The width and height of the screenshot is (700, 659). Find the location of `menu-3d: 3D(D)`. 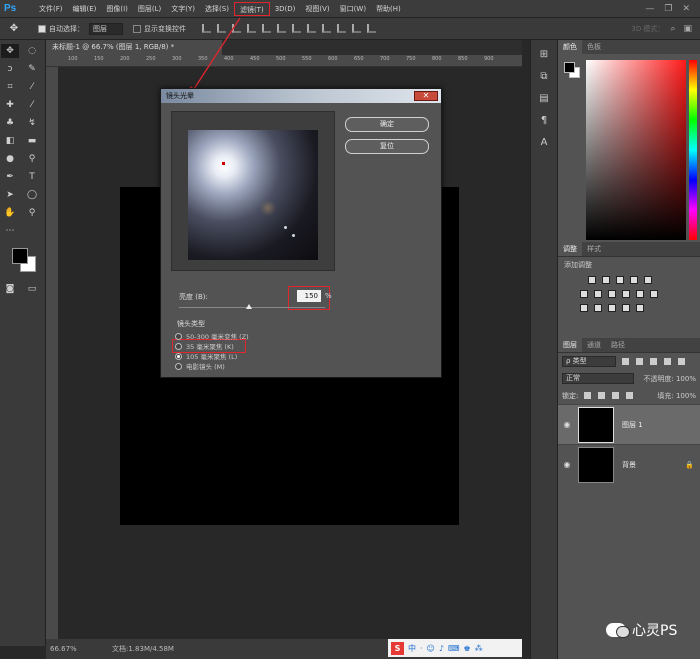

menu-3d: 3D(D) is located at coordinates (285, 9).